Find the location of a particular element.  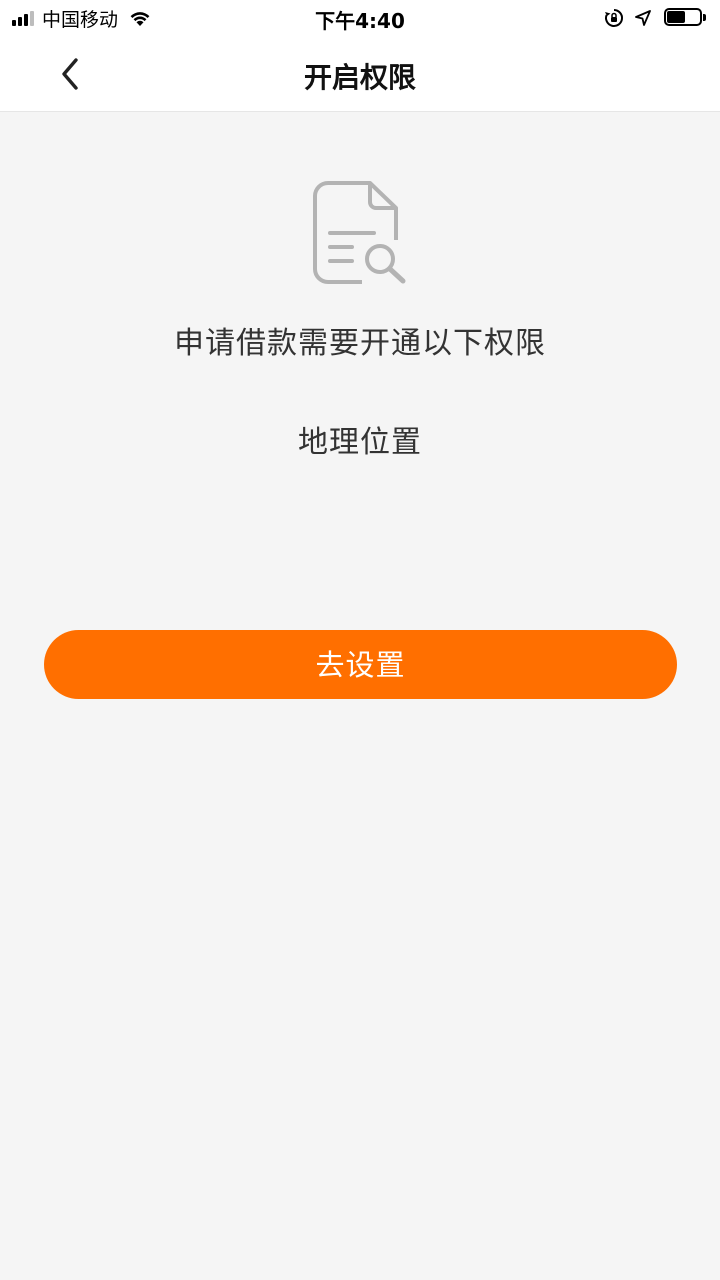

status-bar: 中国移动 下午4:40 is located at coordinates (360, 18).